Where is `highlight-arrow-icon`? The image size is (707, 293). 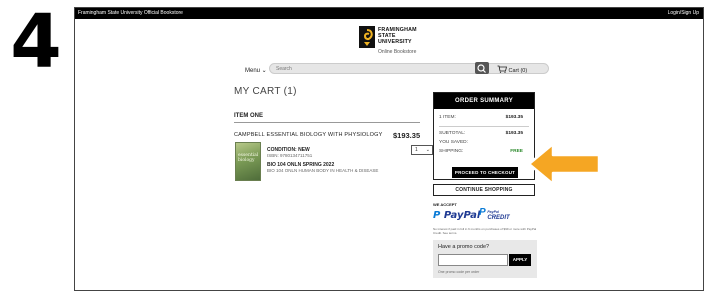 highlight-arrow-icon is located at coordinates (564, 164).